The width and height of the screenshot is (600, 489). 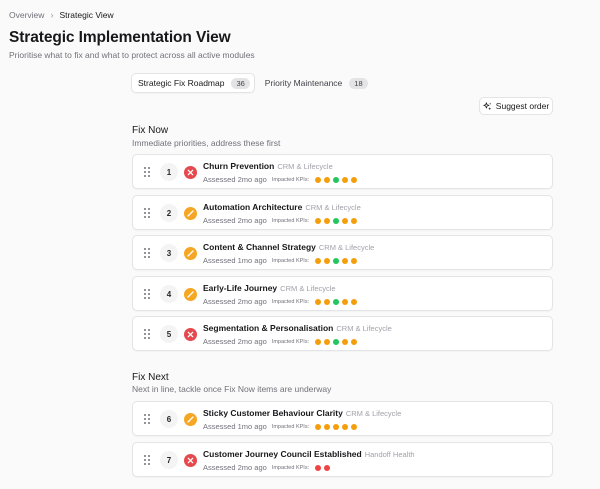 I want to click on assessed-time: Assessed 1mo ago, so click(x=235, y=426).